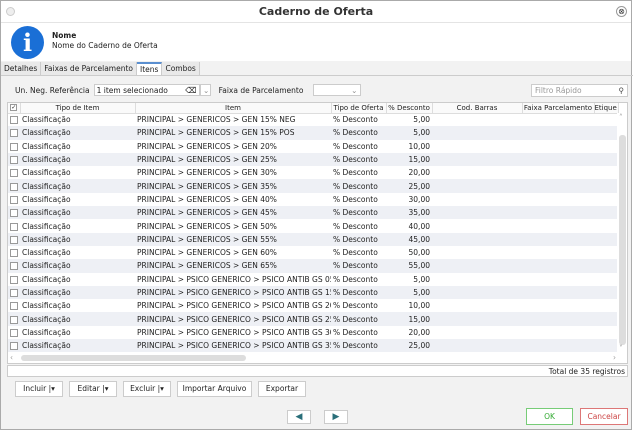 Image resolution: width=640 pixels, height=434 pixels. What do you see at coordinates (337, 90) in the screenshot?
I see `faixa-select: ⌄` at bounding box center [337, 90].